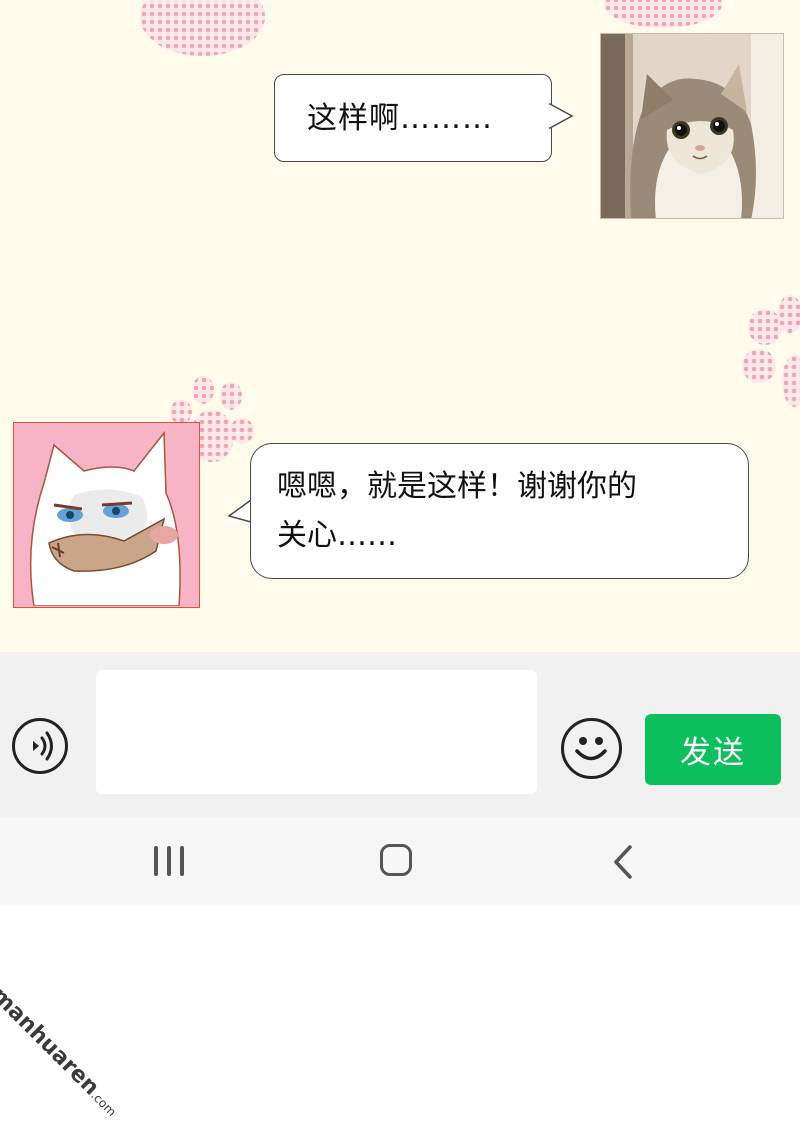 The height and width of the screenshot is (1121, 800). I want to click on white-cat-illustration, so click(106, 515).